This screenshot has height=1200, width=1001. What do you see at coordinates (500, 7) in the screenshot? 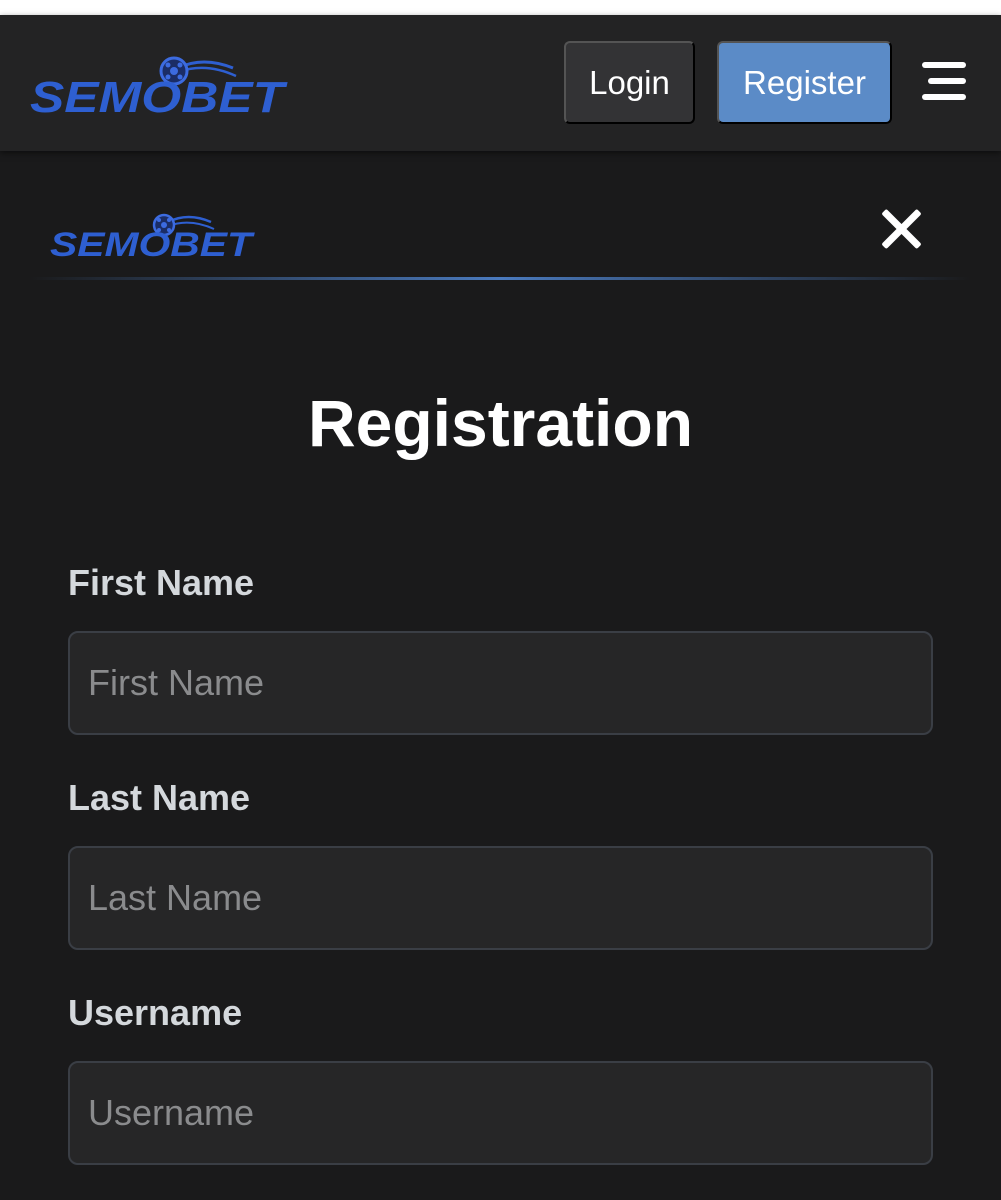
I see `top-strip` at bounding box center [500, 7].